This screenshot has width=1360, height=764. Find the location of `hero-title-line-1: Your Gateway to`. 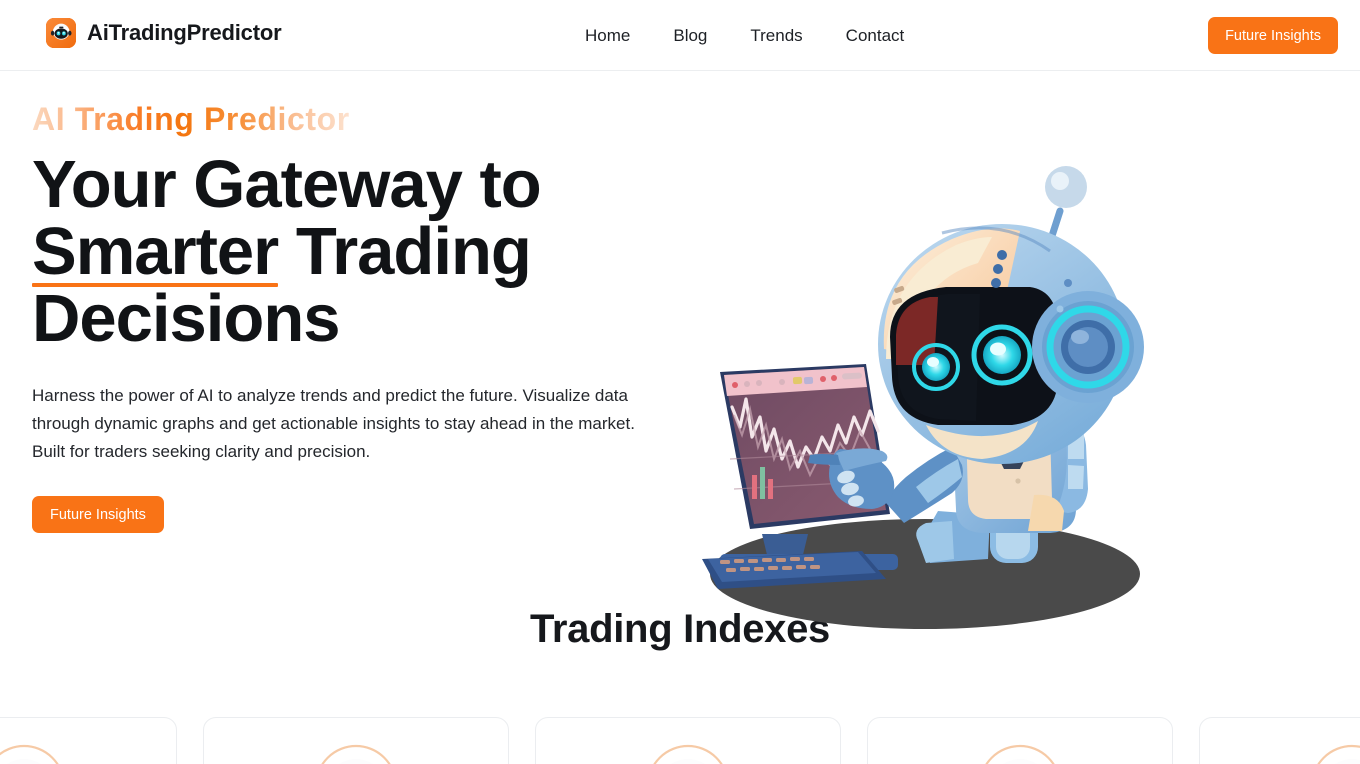

hero-title-line-1: Your Gateway to is located at coordinates (287, 184).